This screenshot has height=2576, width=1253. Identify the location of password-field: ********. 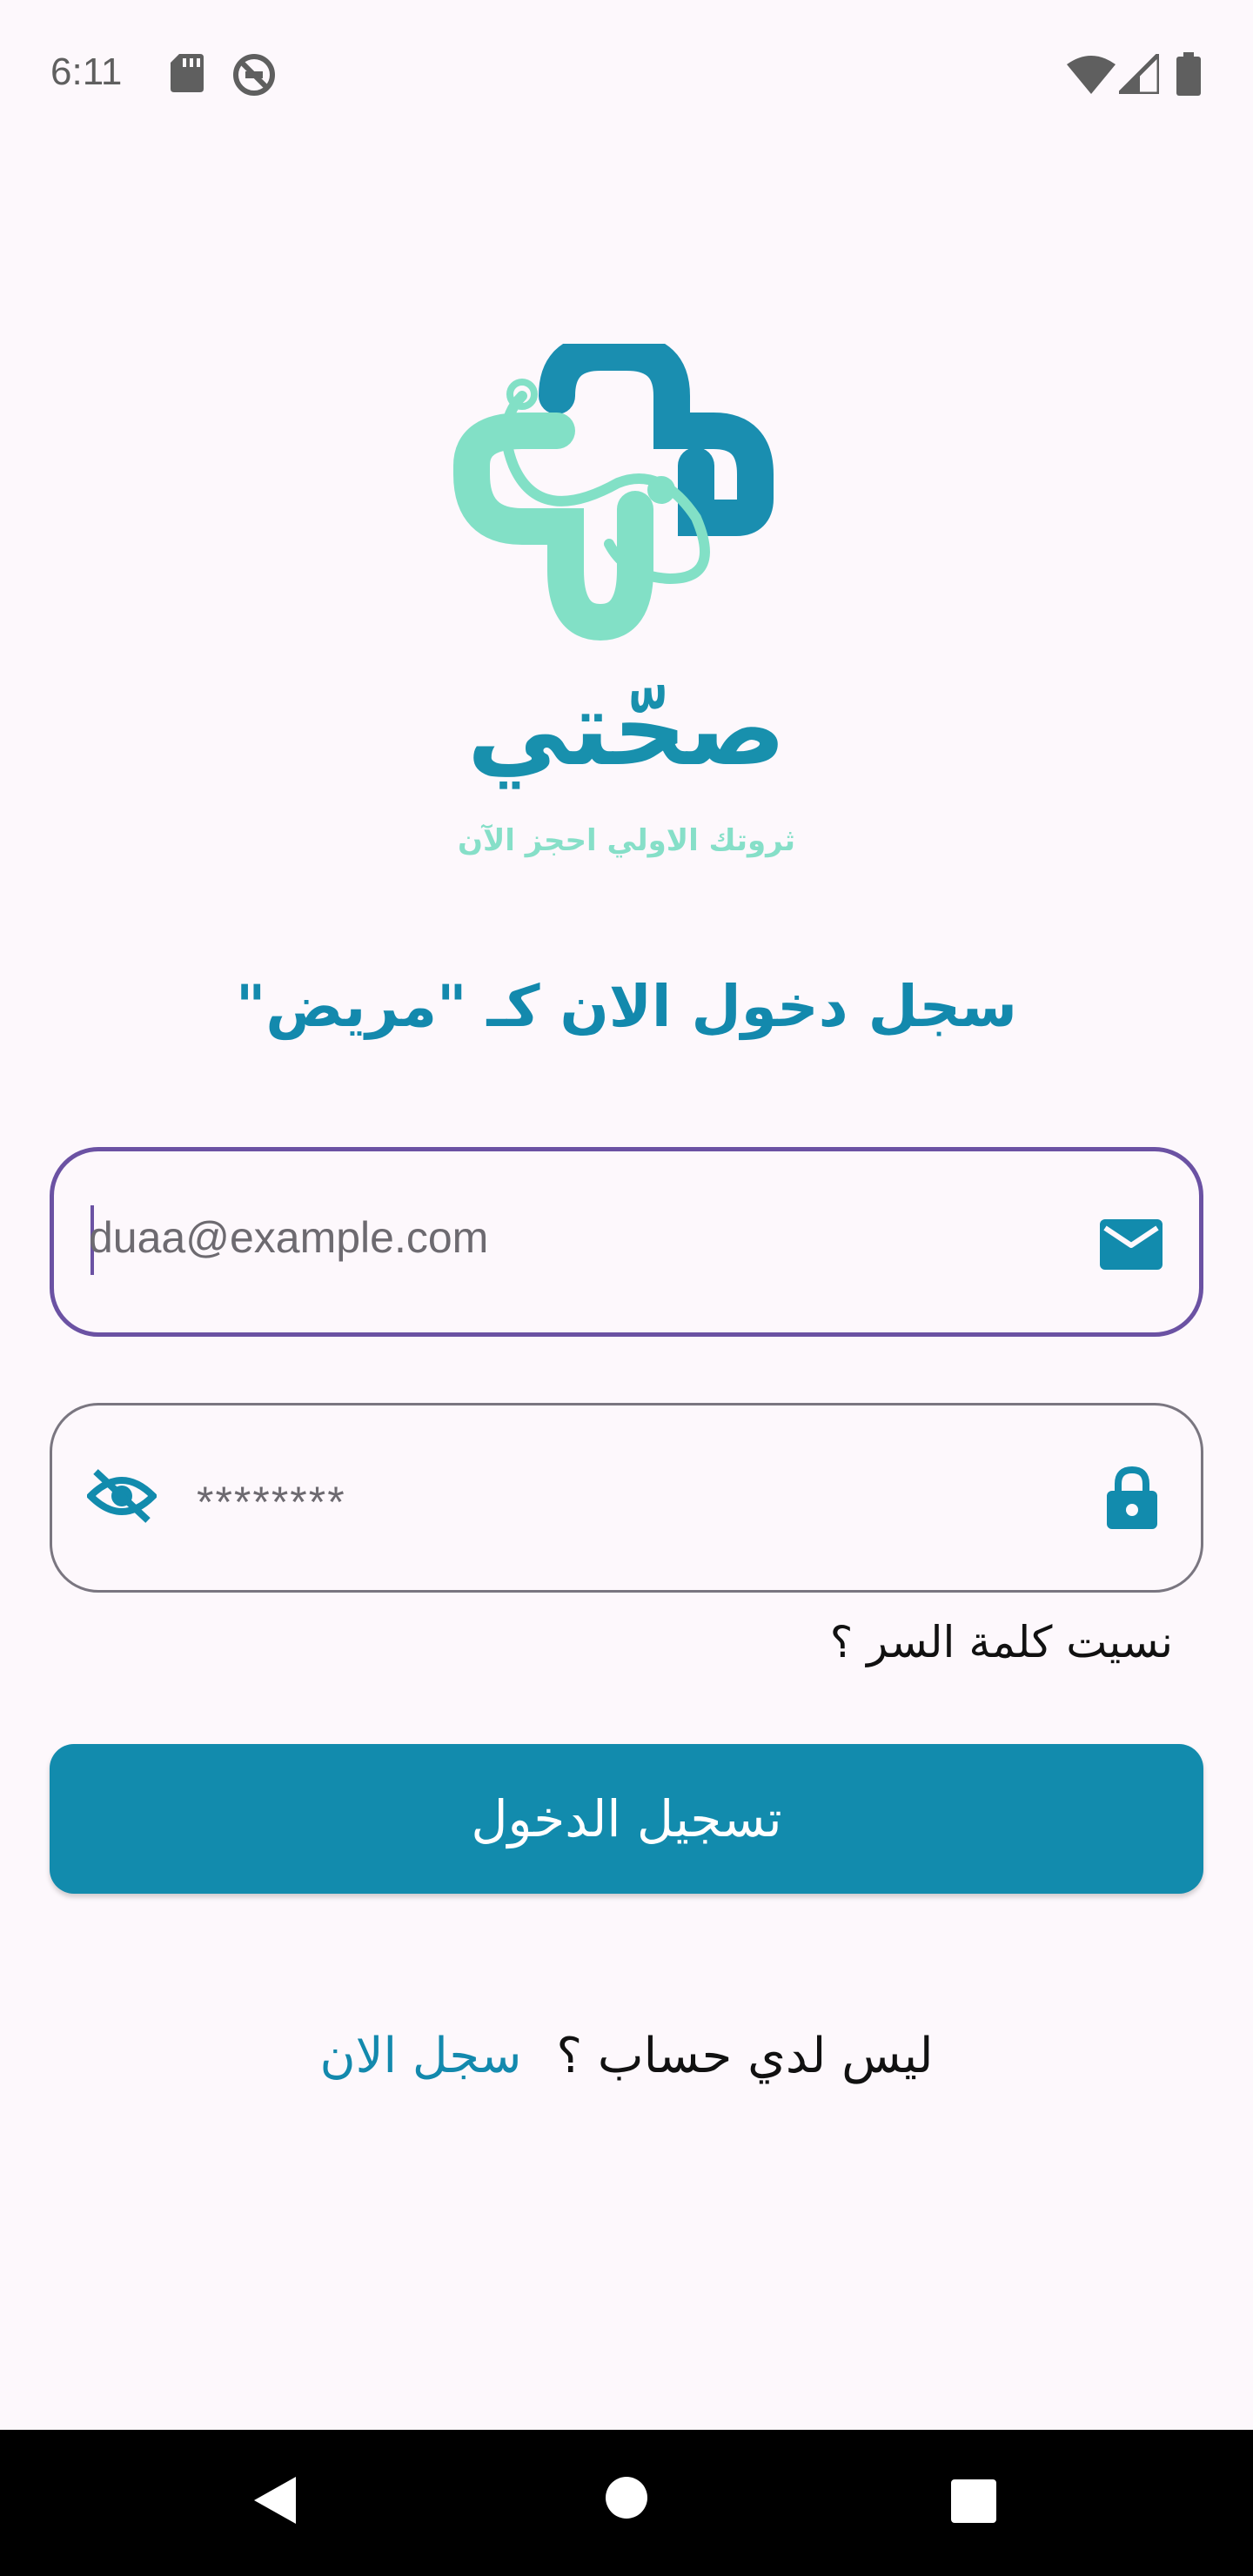
(626, 1498).